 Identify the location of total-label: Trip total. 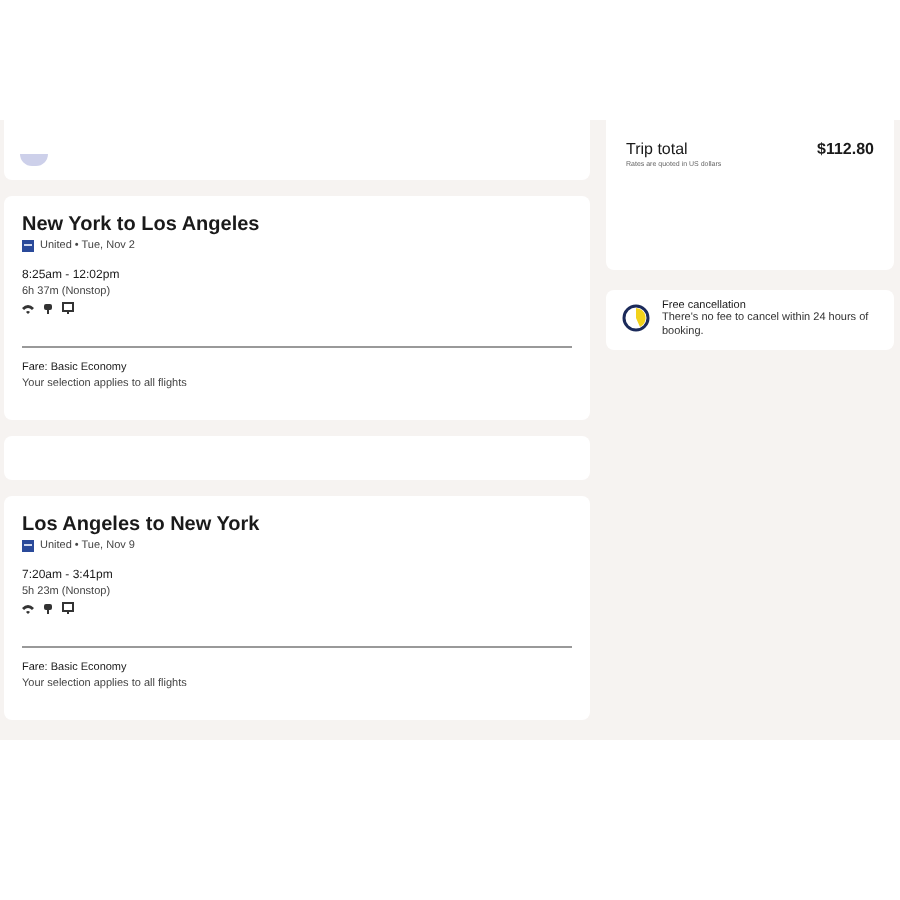
(657, 149).